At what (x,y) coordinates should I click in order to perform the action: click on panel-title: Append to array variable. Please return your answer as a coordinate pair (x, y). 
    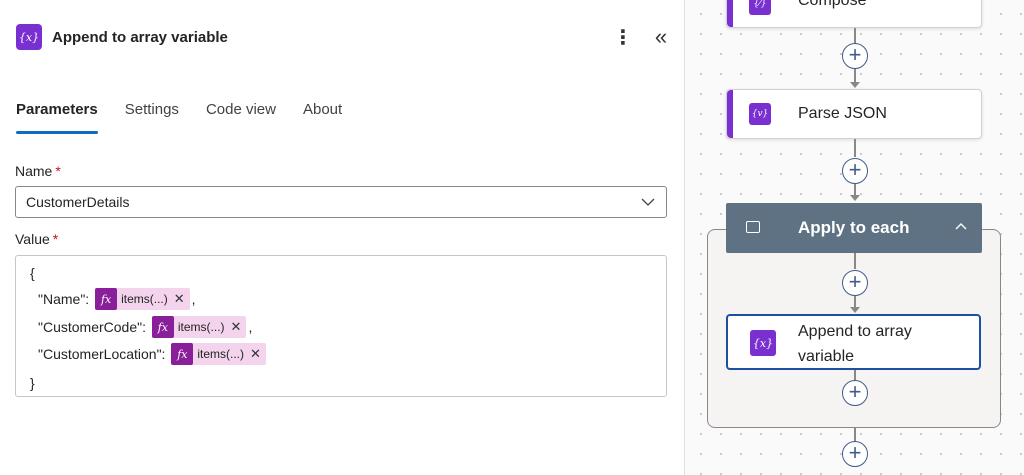
    Looking at the image, I should click on (140, 37).